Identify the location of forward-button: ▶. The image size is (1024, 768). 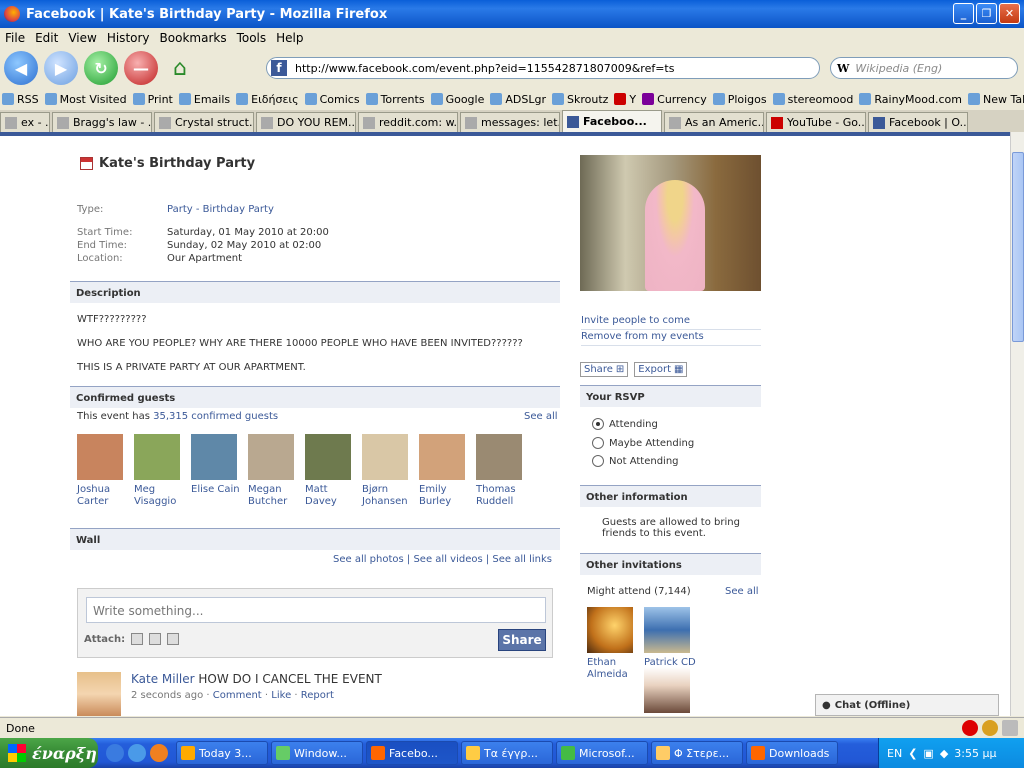
(61, 68).